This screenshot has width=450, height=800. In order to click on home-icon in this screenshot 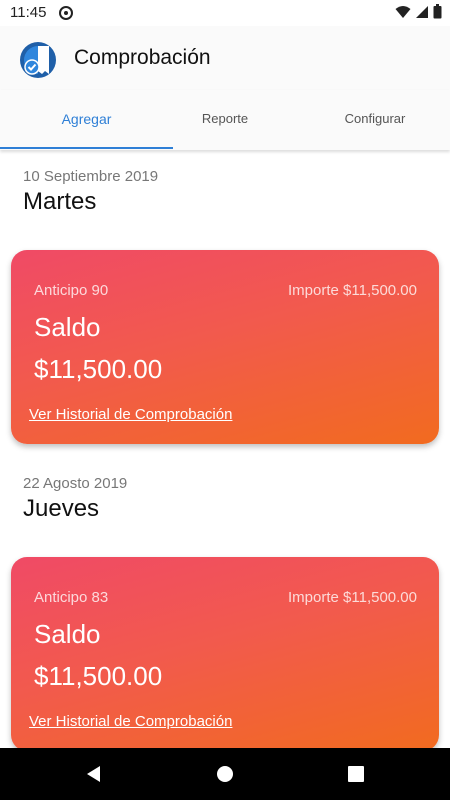, I will do `click(225, 774)`.